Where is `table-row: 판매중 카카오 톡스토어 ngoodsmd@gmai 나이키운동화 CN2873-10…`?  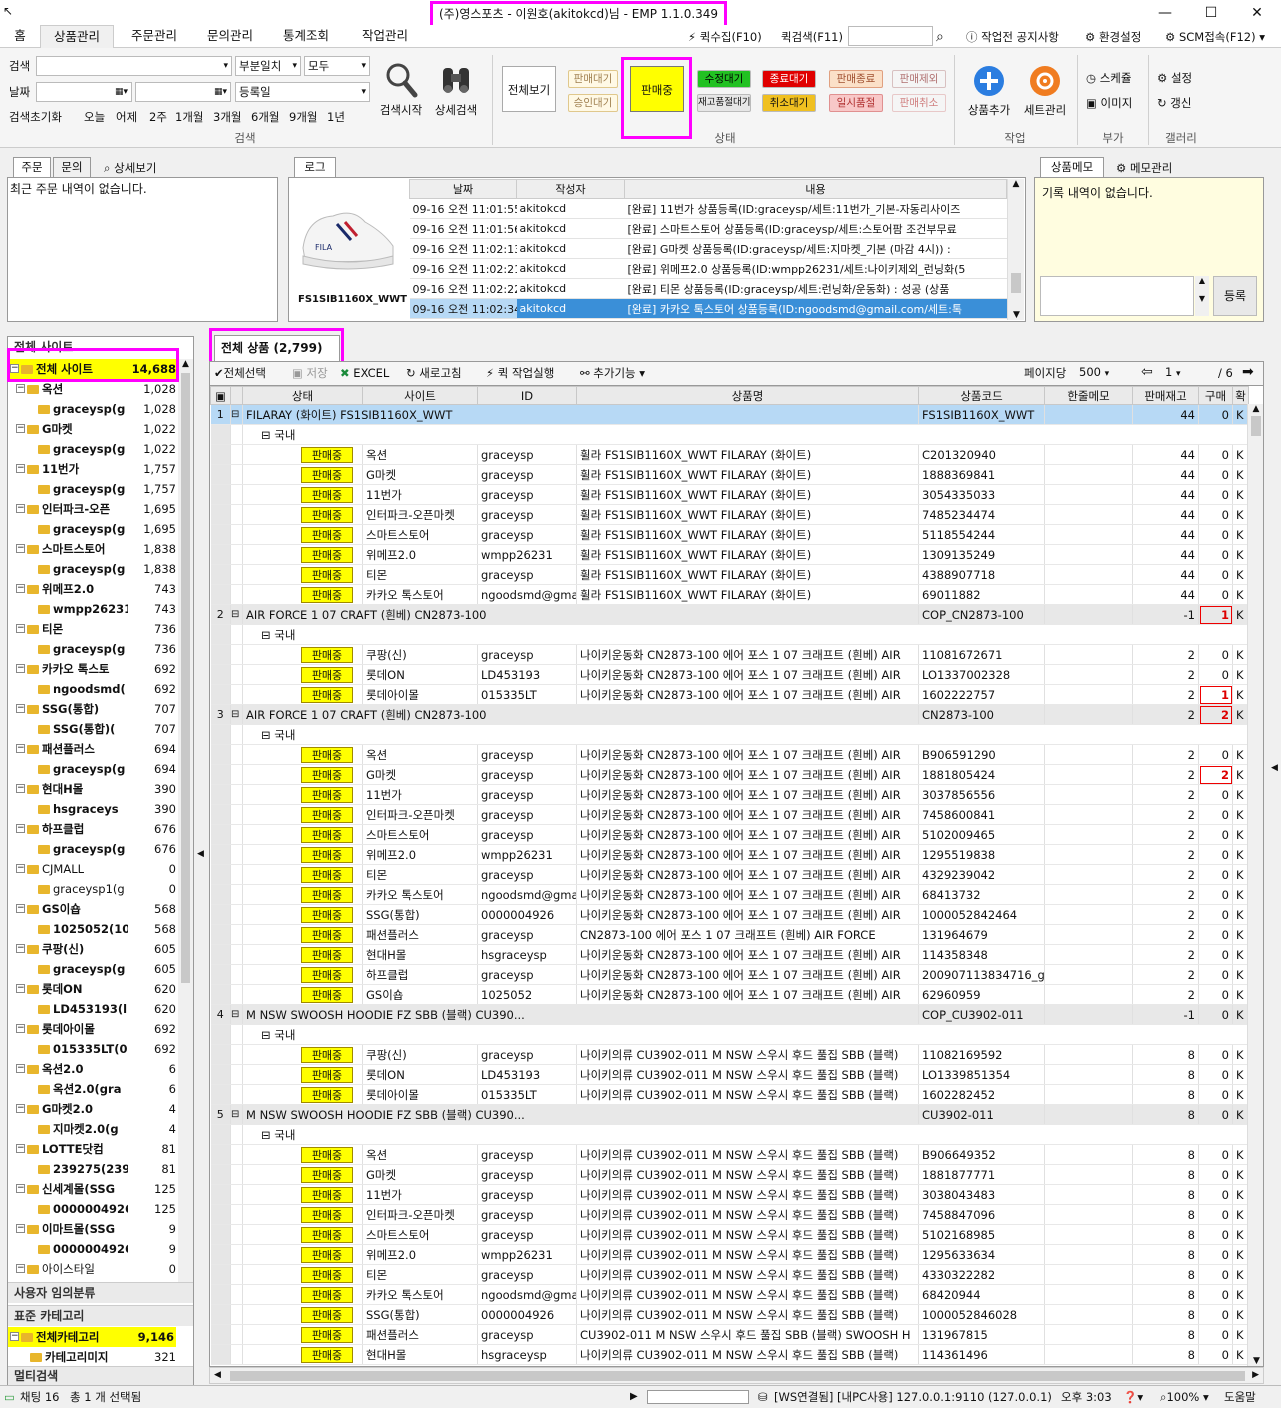 table-row: 판매중 카카오 톡스토어 ngoodsmd@gmai 나이키운동화 CN2873-10… is located at coordinates (729, 894).